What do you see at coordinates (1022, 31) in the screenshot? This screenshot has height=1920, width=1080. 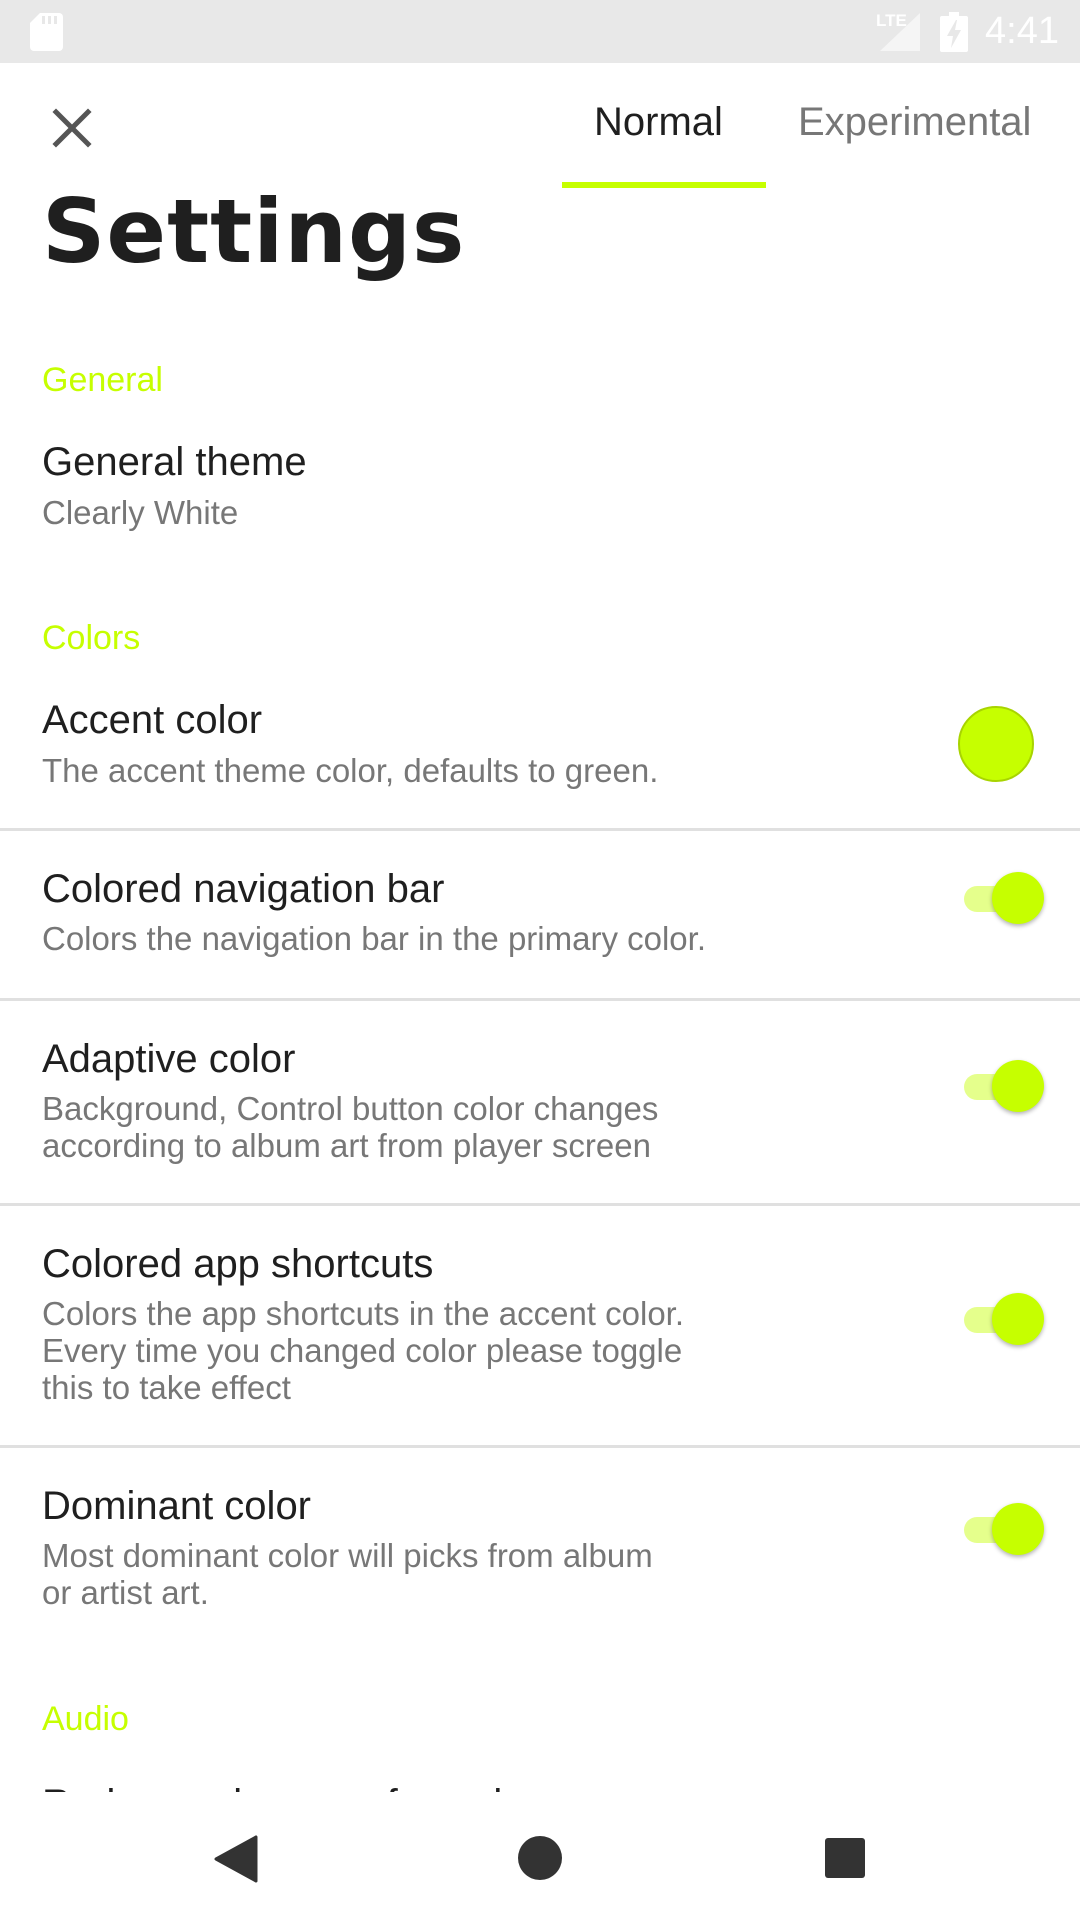 I see `status-time: 4:41` at bounding box center [1022, 31].